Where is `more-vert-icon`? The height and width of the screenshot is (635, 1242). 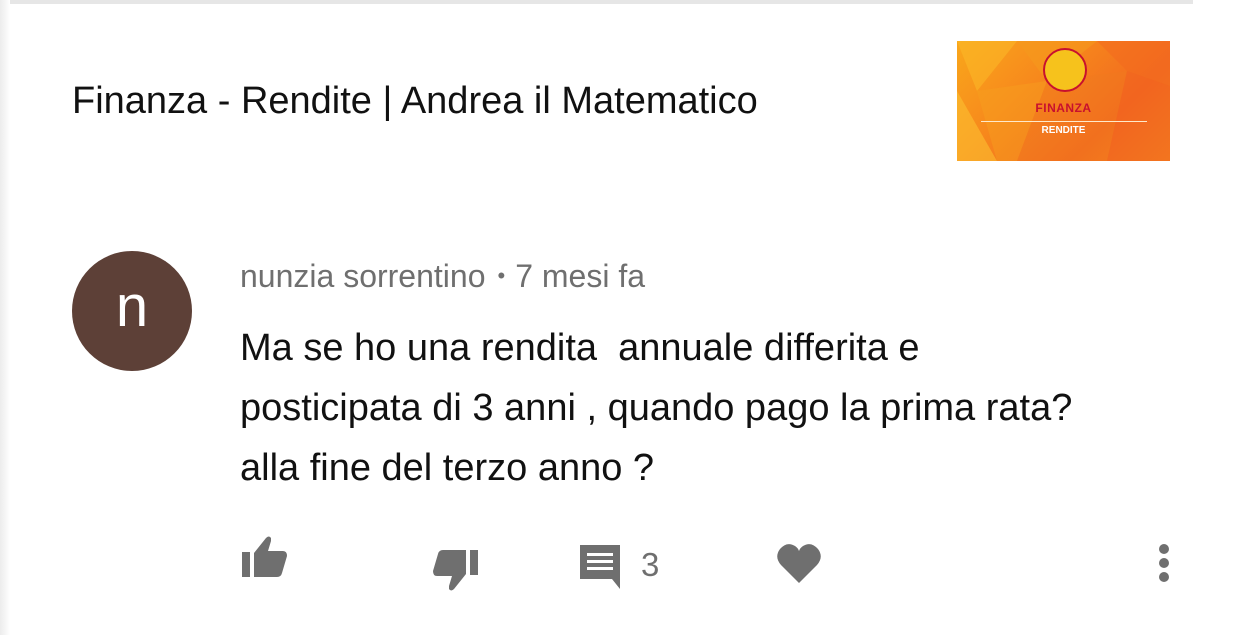 more-vert-icon is located at coordinates (1164, 563).